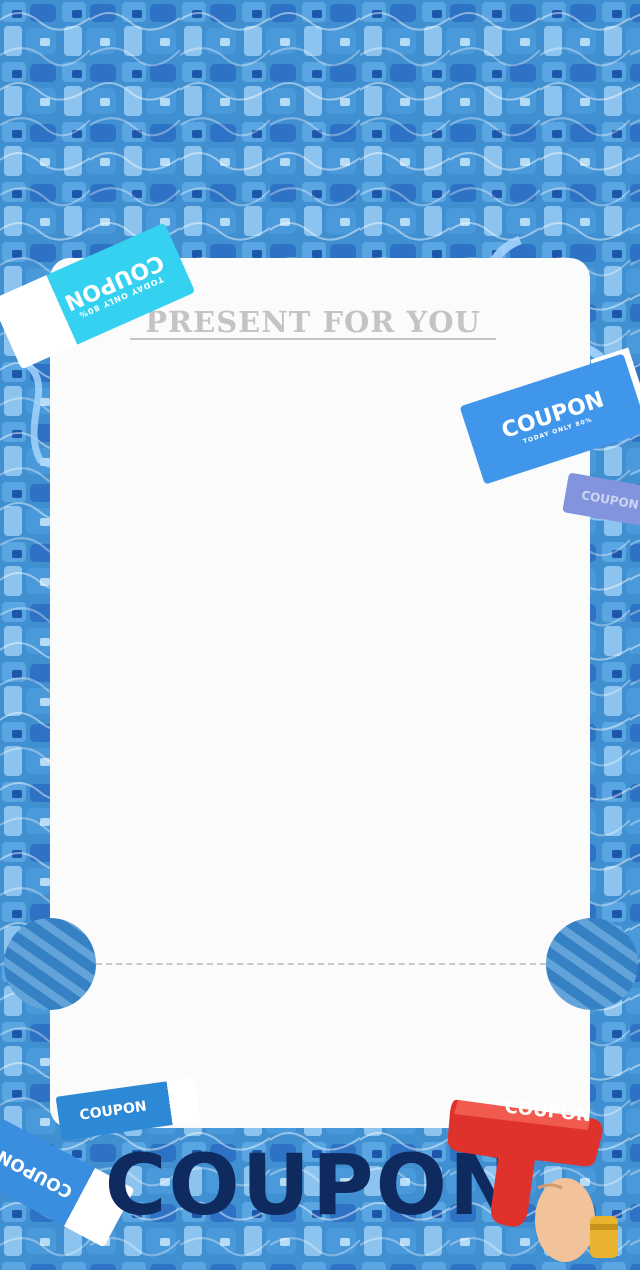 The height and width of the screenshot is (1270, 640). I want to click on ticket-notch-right, so click(592, 964).